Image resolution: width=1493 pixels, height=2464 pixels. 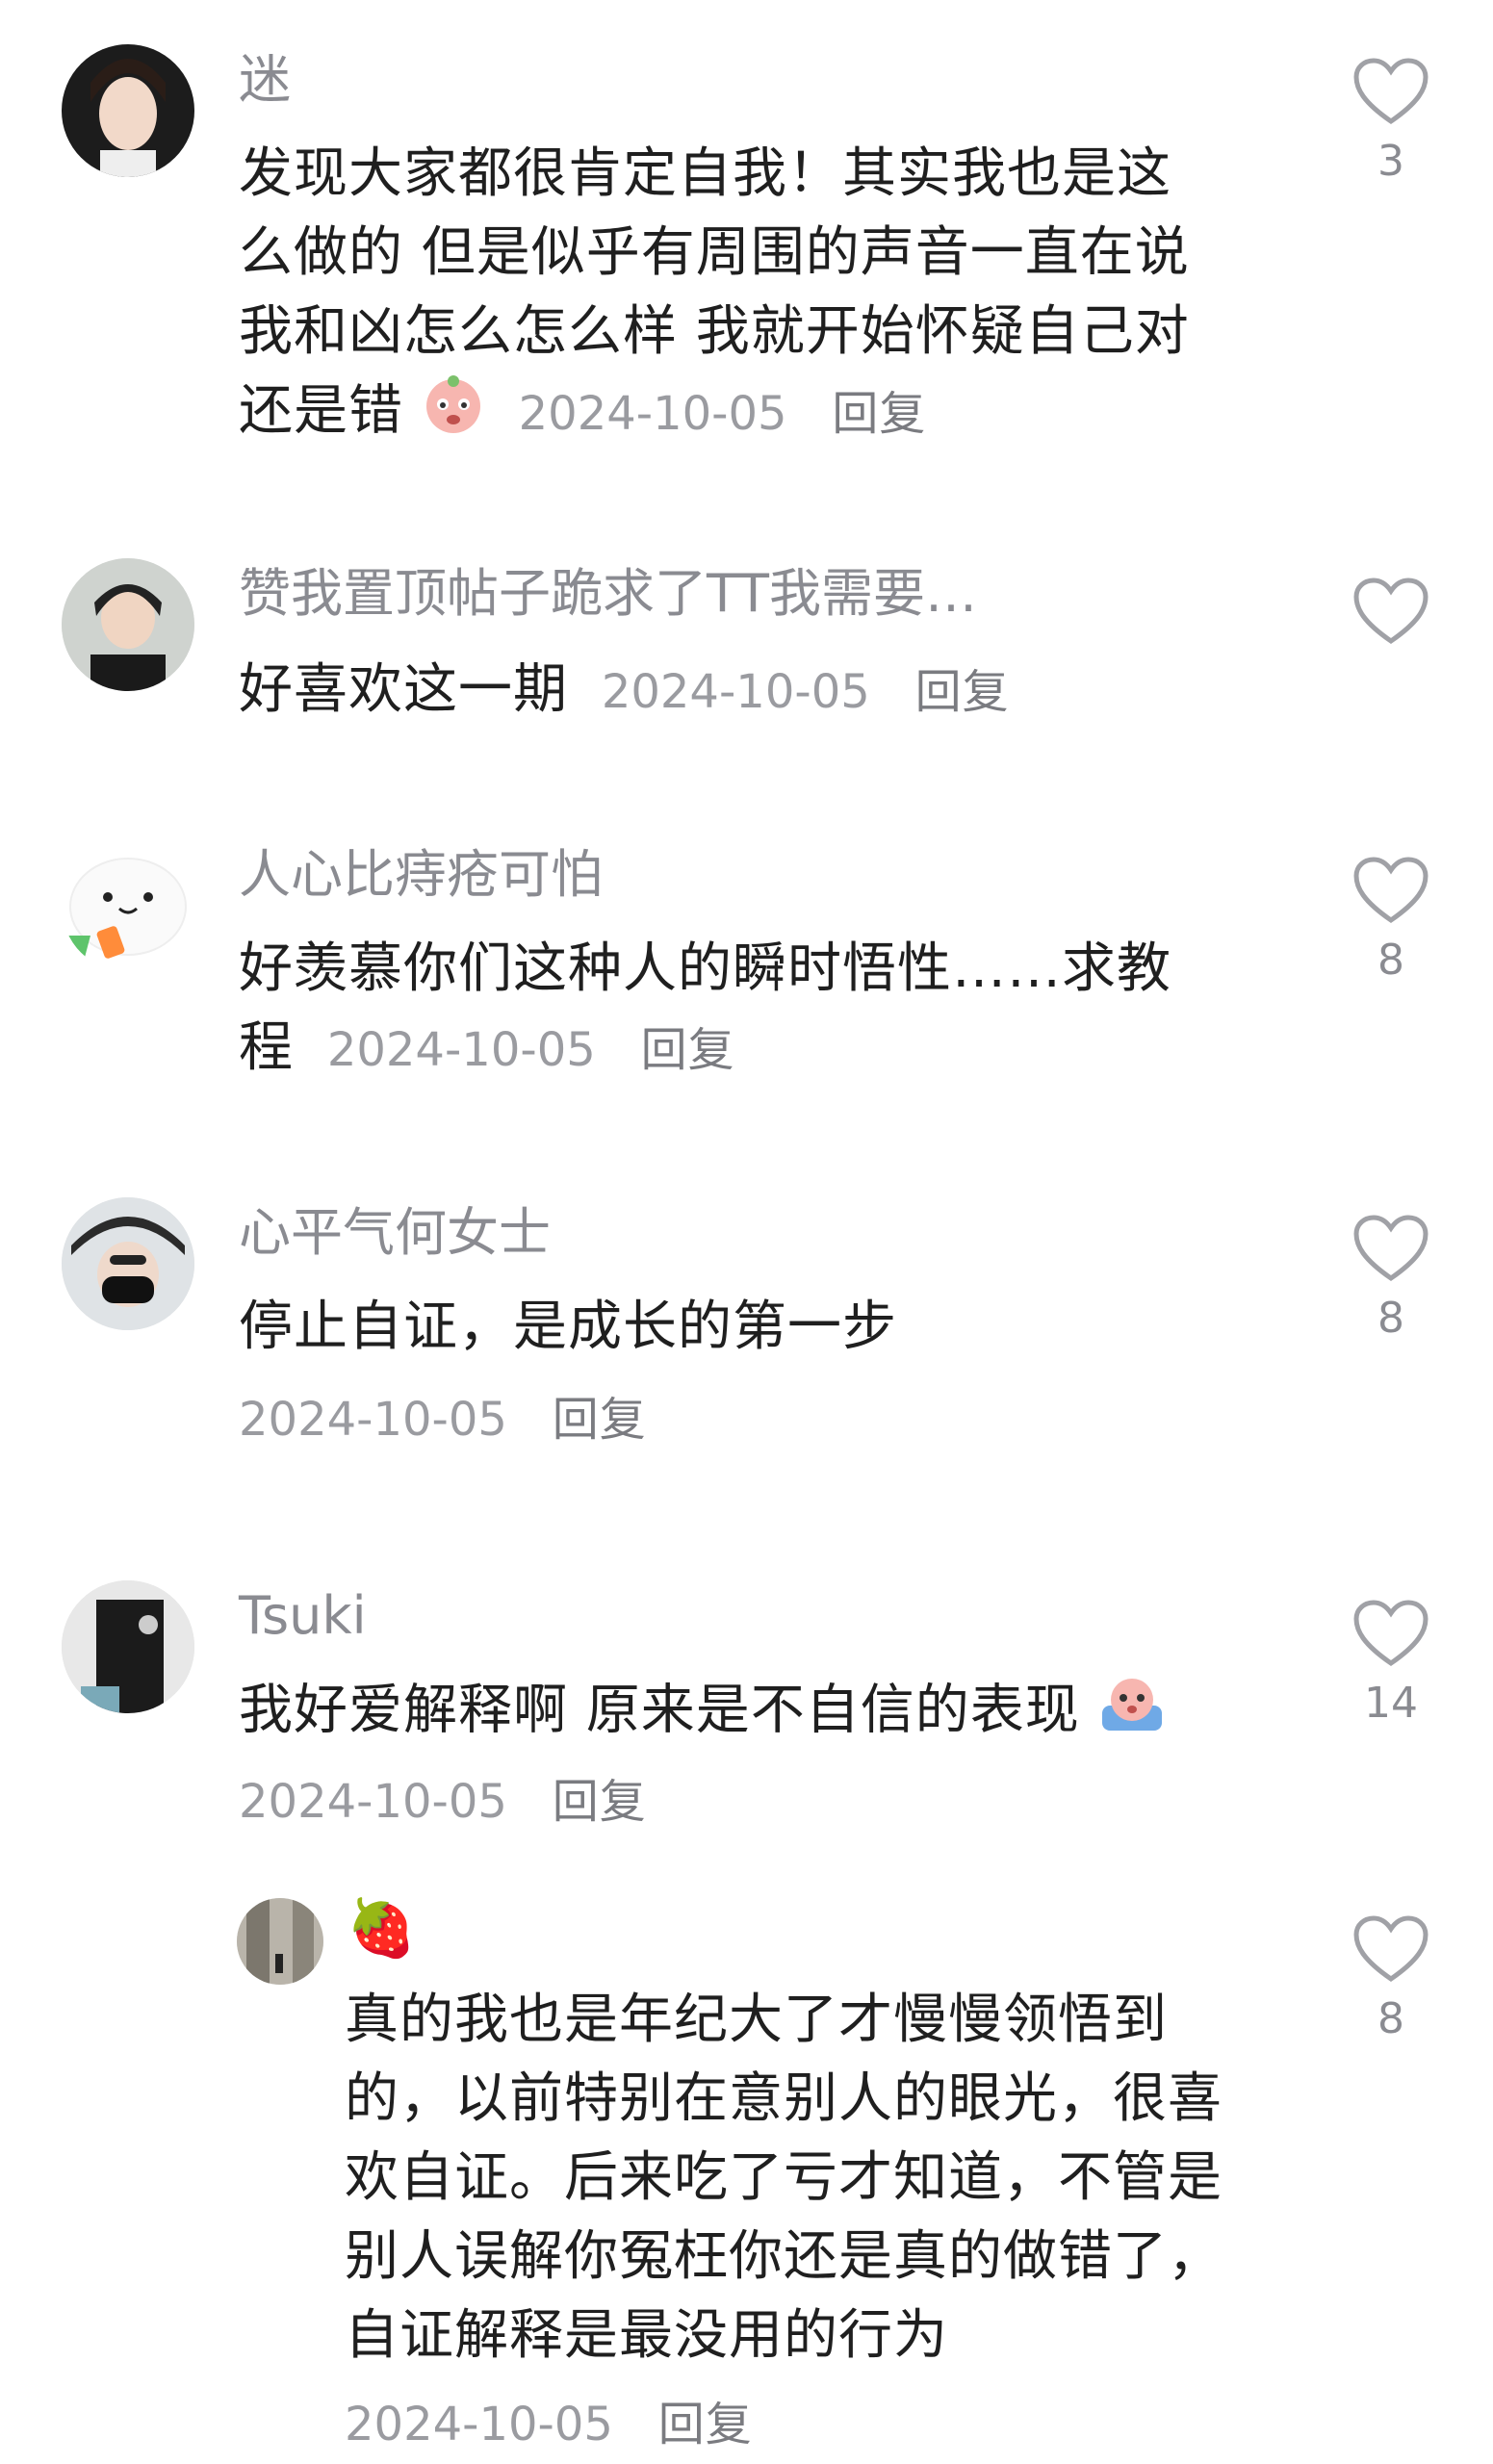 What do you see at coordinates (705, 173) in the screenshot?
I see `comment-line: 发现大家都很肯定自我！其实我也是这` at bounding box center [705, 173].